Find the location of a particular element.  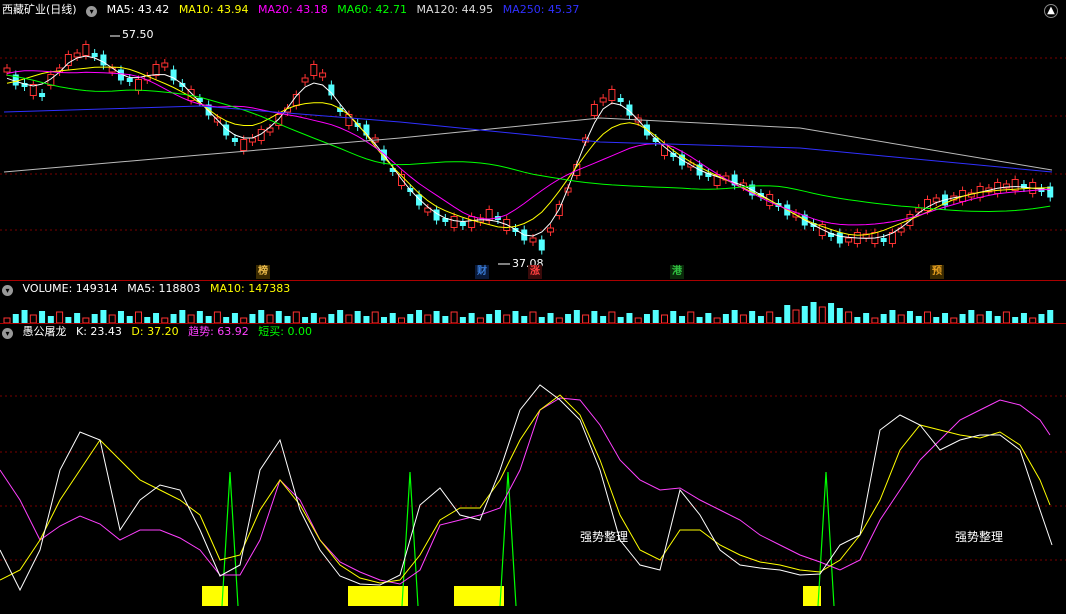

indicator-d-label: D: 37.20 is located at coordinates (155, 331).